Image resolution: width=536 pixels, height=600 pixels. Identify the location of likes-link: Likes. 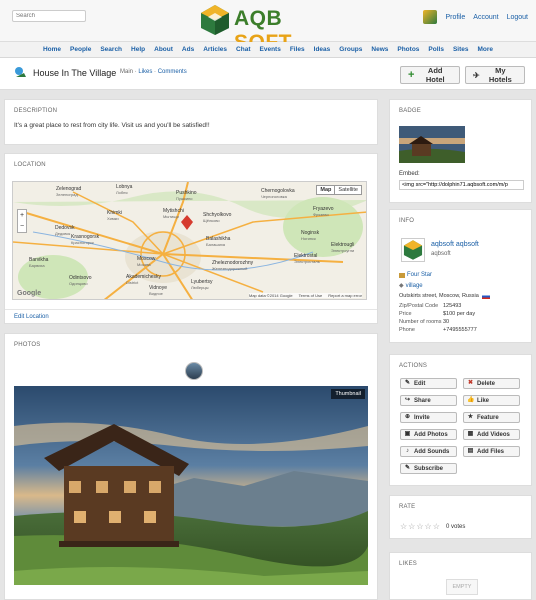
(145, 72).